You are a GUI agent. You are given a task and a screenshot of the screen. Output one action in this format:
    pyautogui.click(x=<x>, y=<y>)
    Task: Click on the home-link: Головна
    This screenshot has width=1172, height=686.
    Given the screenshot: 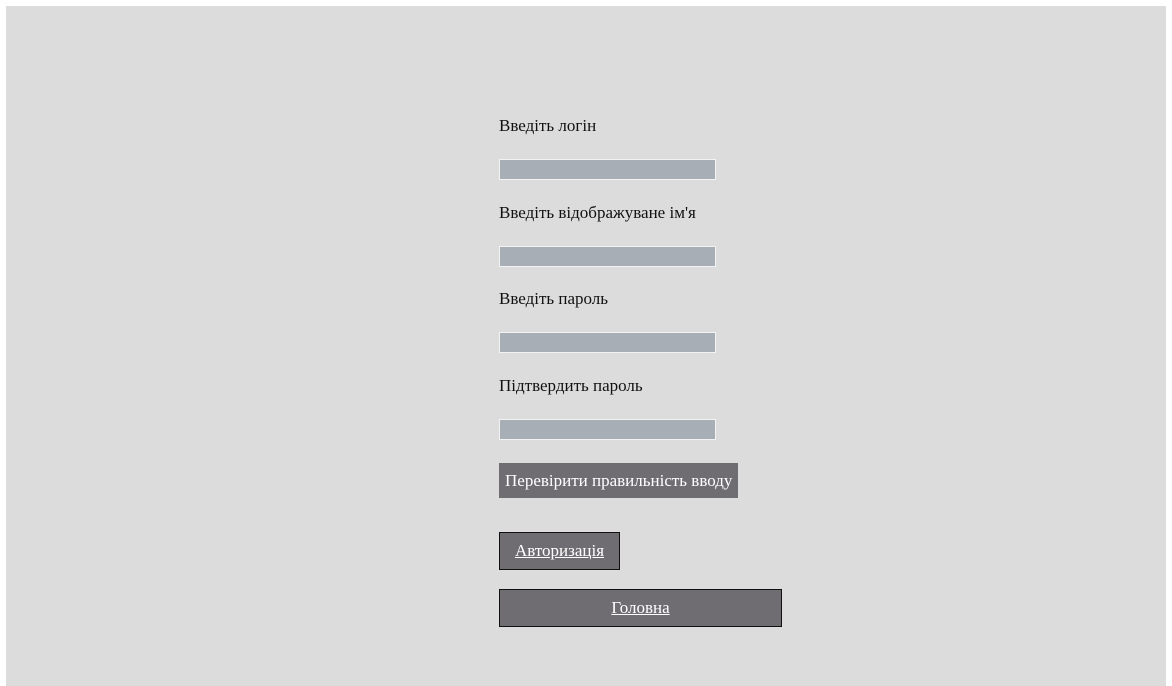 What is the action you would take?
    pyautogui.click(x=640, y=608)
    